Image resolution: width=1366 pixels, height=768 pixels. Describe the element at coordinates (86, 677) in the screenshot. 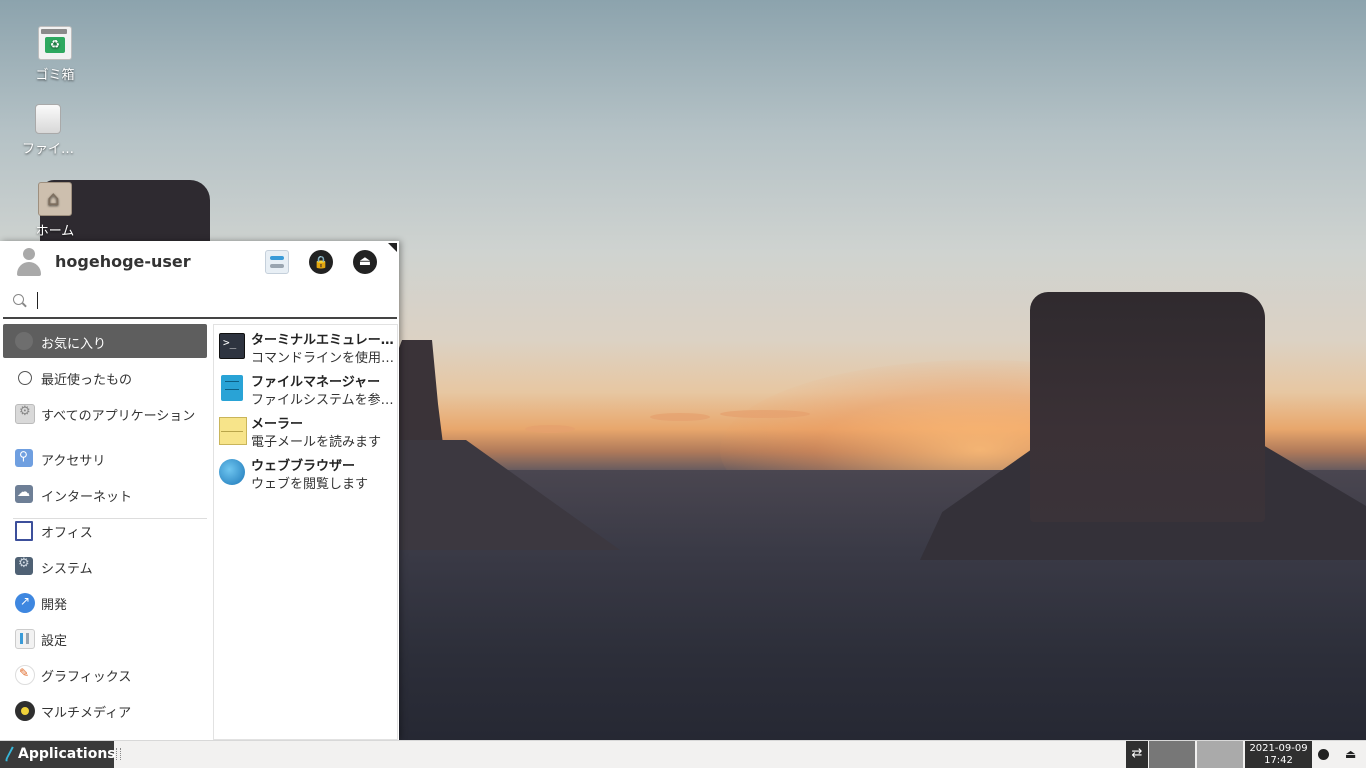

I see `category-label: グラフィックス` at that location.